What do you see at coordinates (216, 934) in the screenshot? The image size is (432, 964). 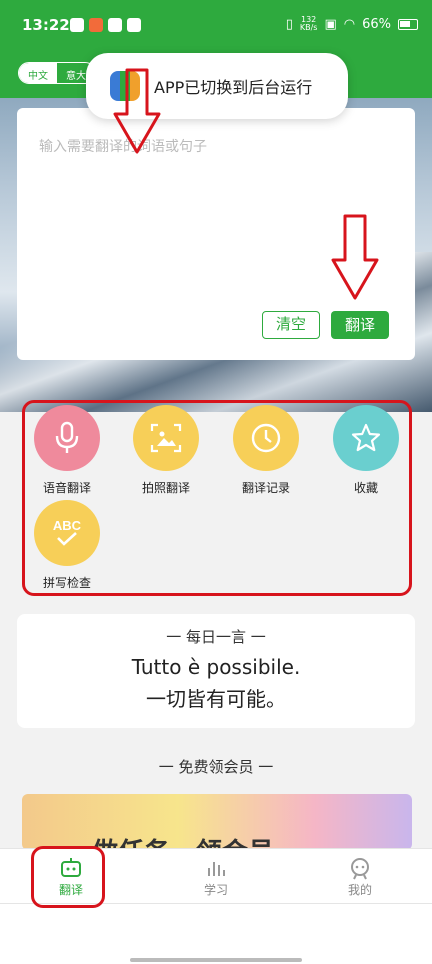 I see `bottom-blank-area` at bounding box center [216, 934].